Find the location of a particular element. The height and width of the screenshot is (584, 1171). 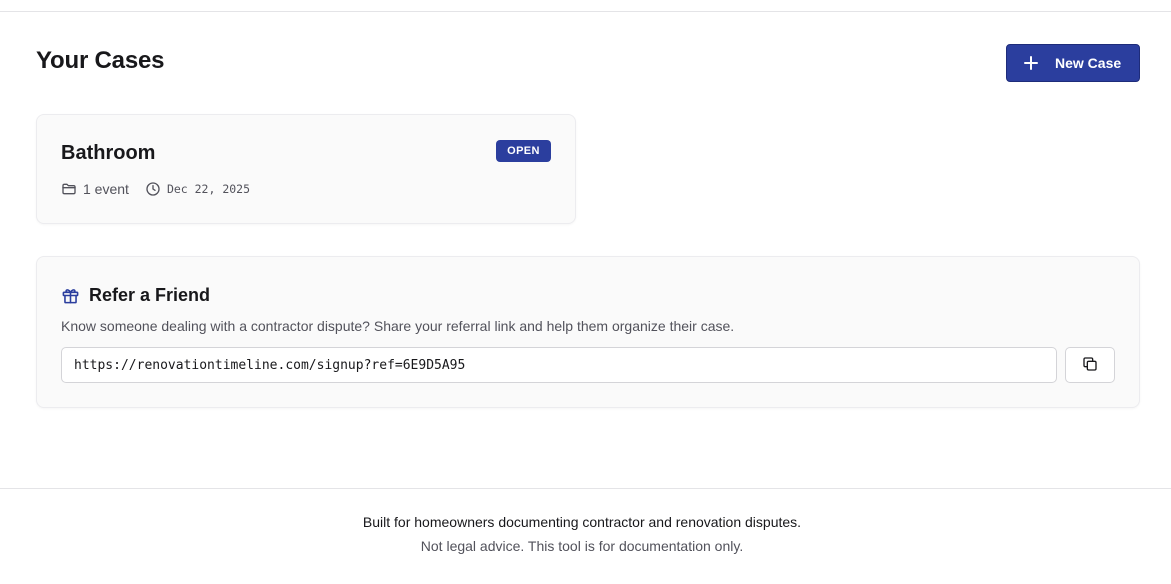

new-case-button: New Case is located at coordinates (1073, 63).